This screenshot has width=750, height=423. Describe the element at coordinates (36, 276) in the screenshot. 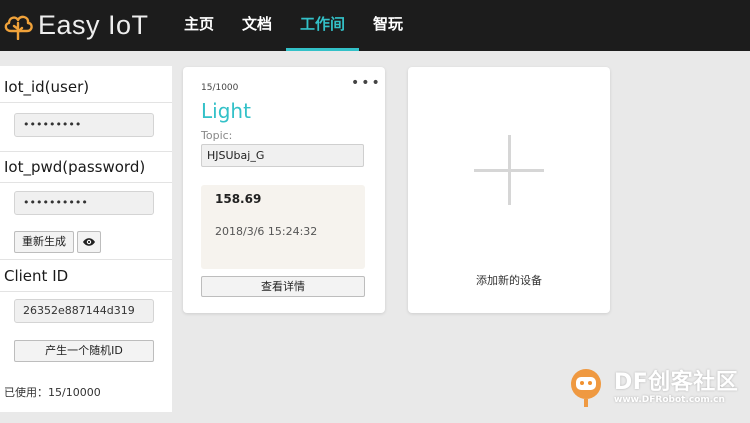

I see `client-id-title: Client ID` at that location.